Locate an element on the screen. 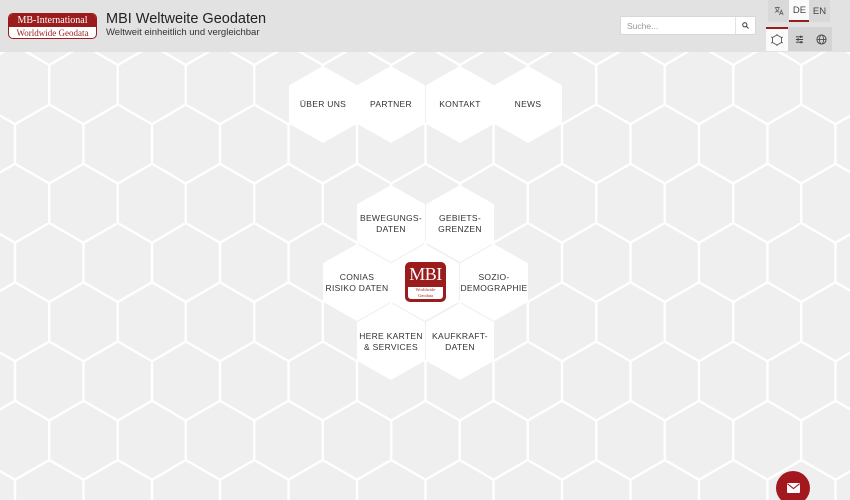  center-logo-band: Worldwide Geodata is located at coordinates (425, 293).